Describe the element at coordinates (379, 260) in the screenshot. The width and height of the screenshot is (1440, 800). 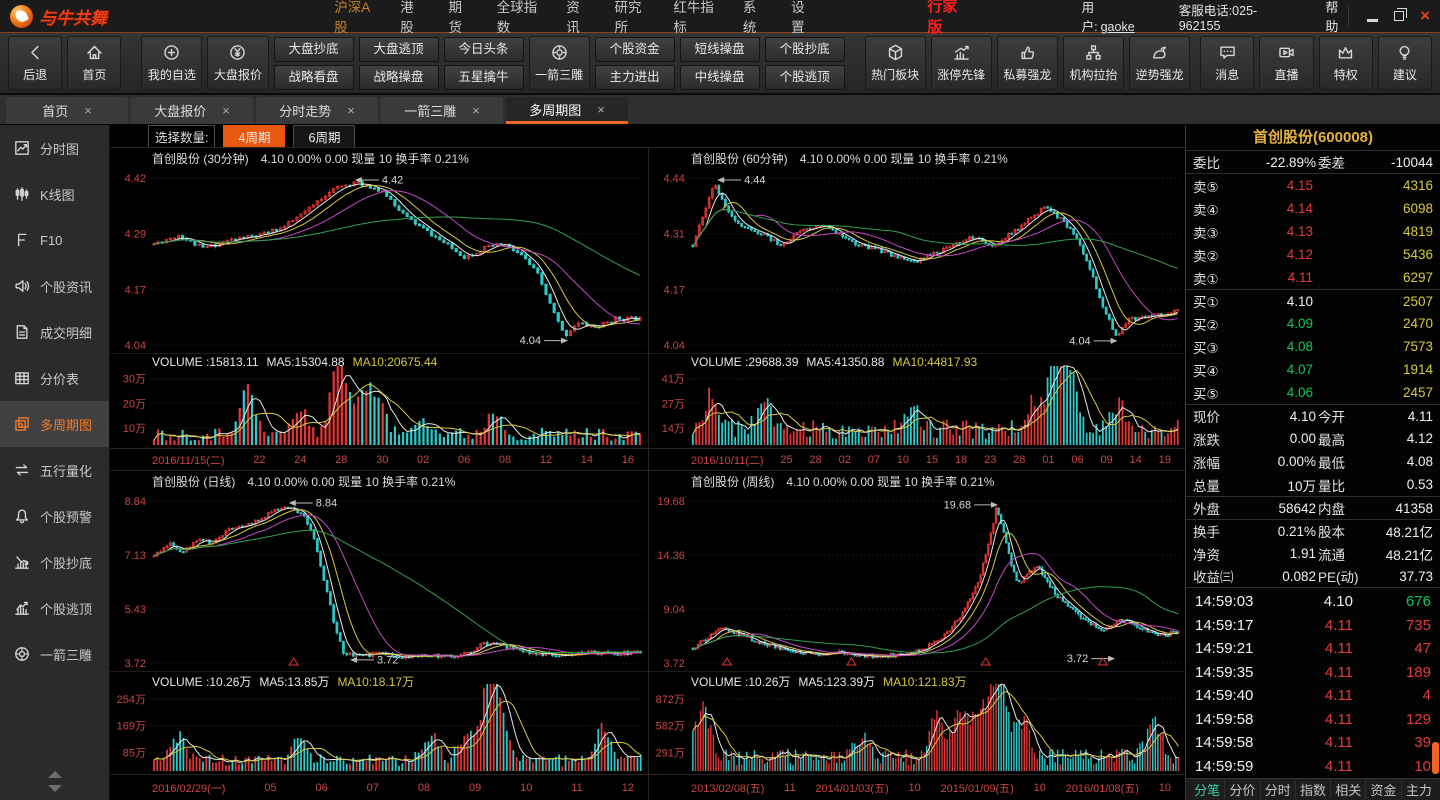
I see `price-chart: 4.42 4.29 4.17 4.04 4.42 4.04` at that location.